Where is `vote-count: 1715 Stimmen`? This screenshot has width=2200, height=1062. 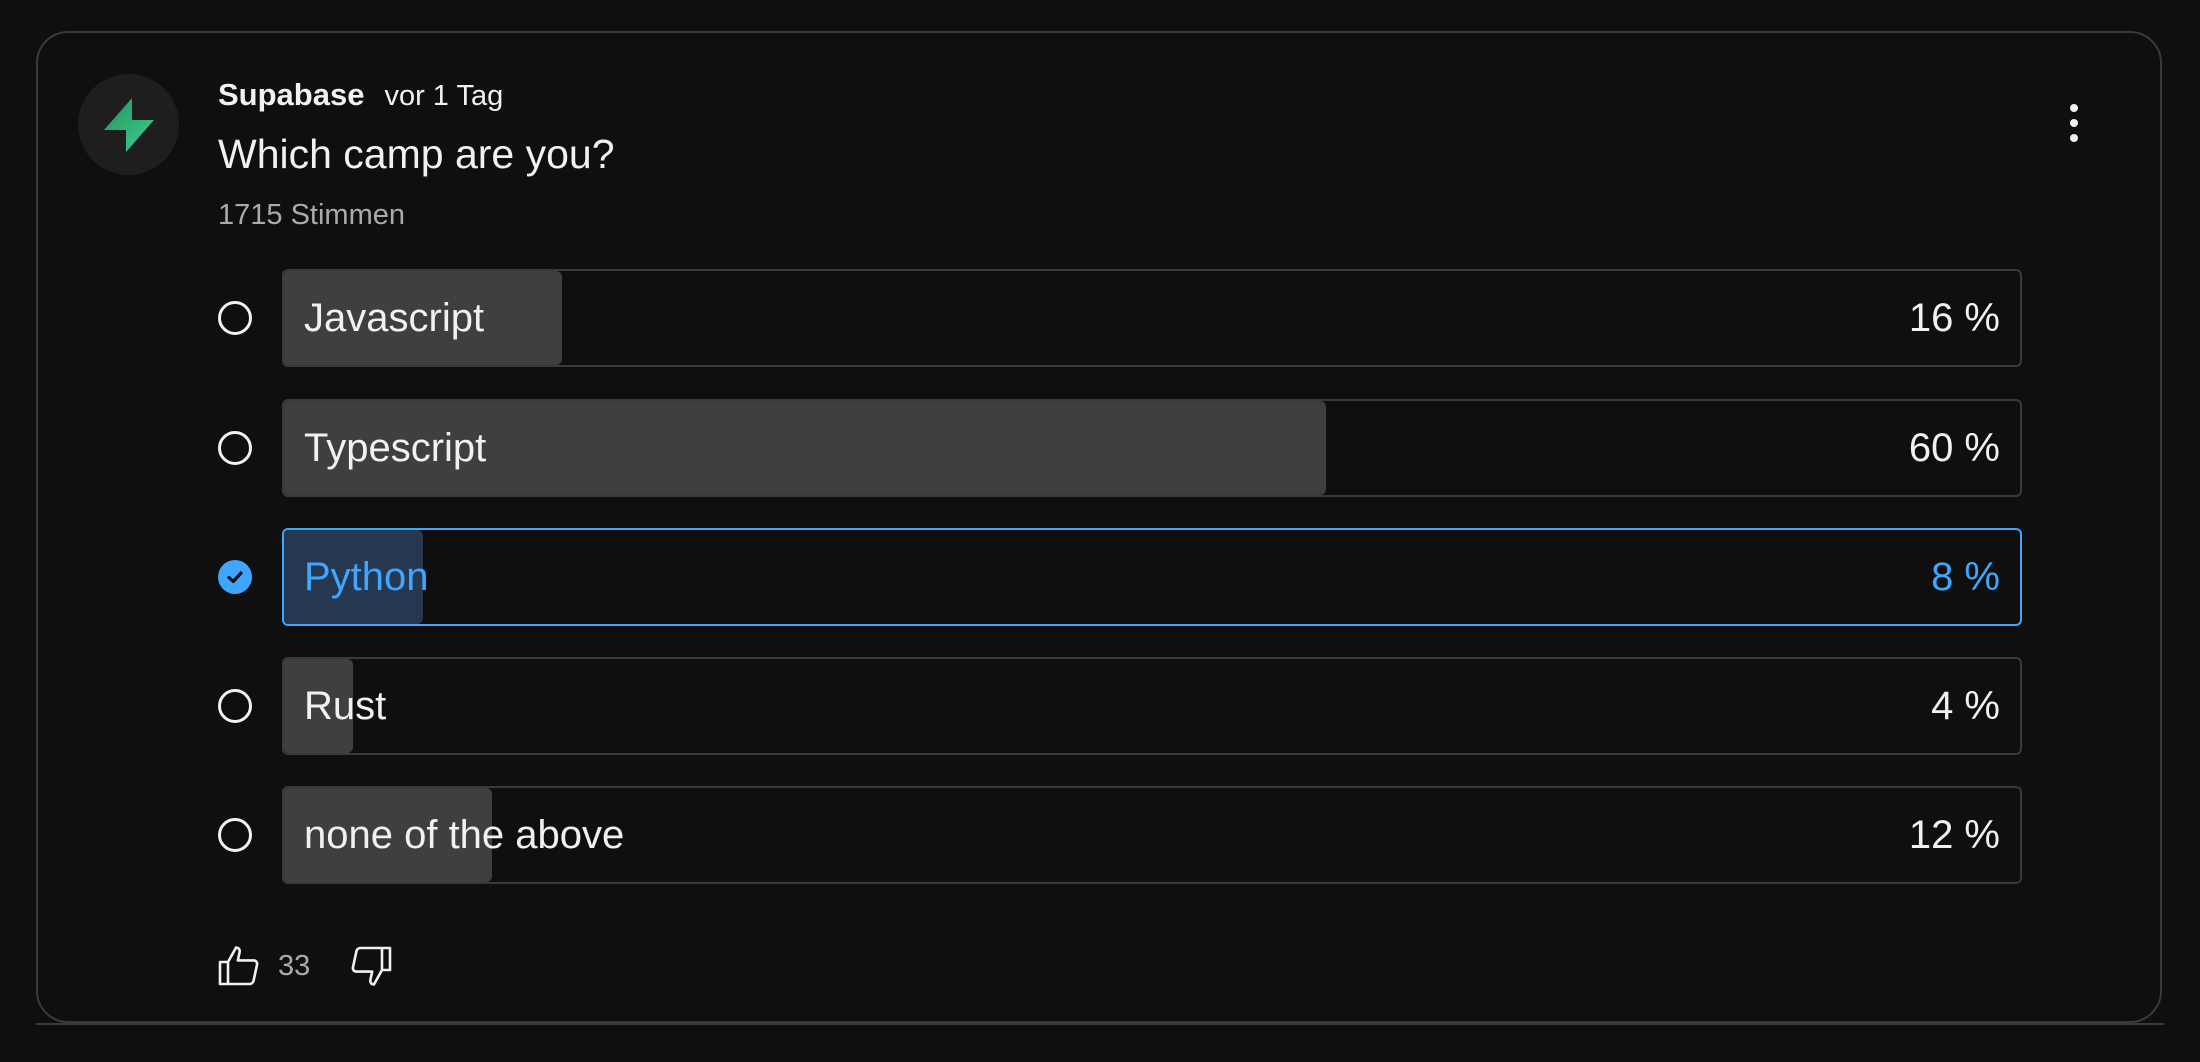
vote-count: 1715 Stimmen is located at coordinates (311, 215).